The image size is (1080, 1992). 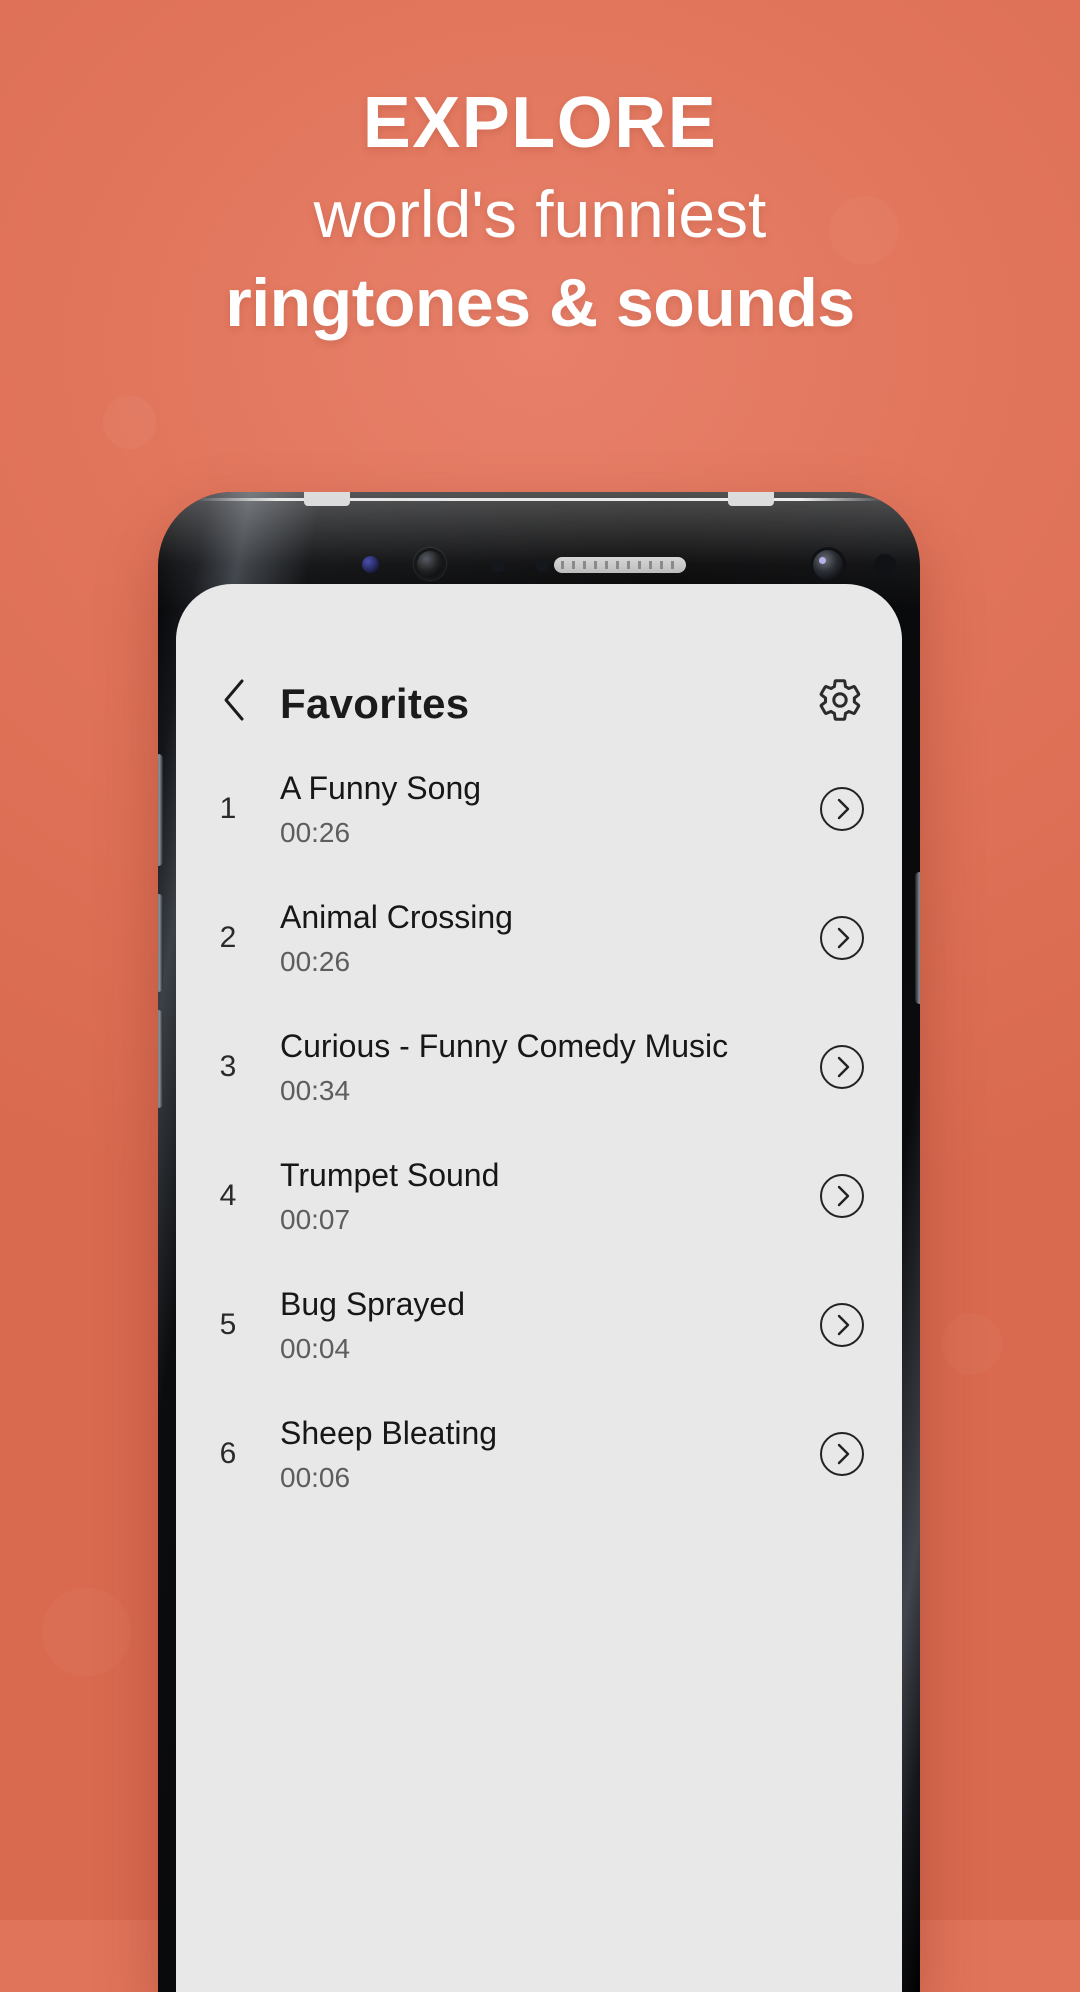 What do you see at coordinates (228, 808) in the screenshot?
I see `item-index: 1` at bounding box center [228, 808].